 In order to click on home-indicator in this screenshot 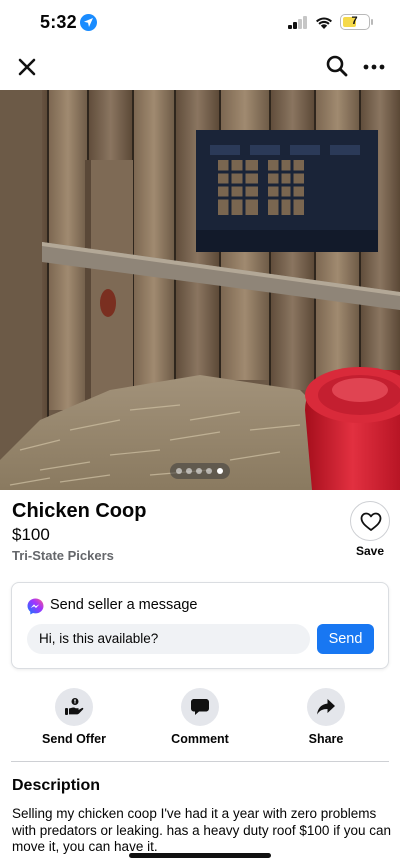, I will do `click(200, 855)`.